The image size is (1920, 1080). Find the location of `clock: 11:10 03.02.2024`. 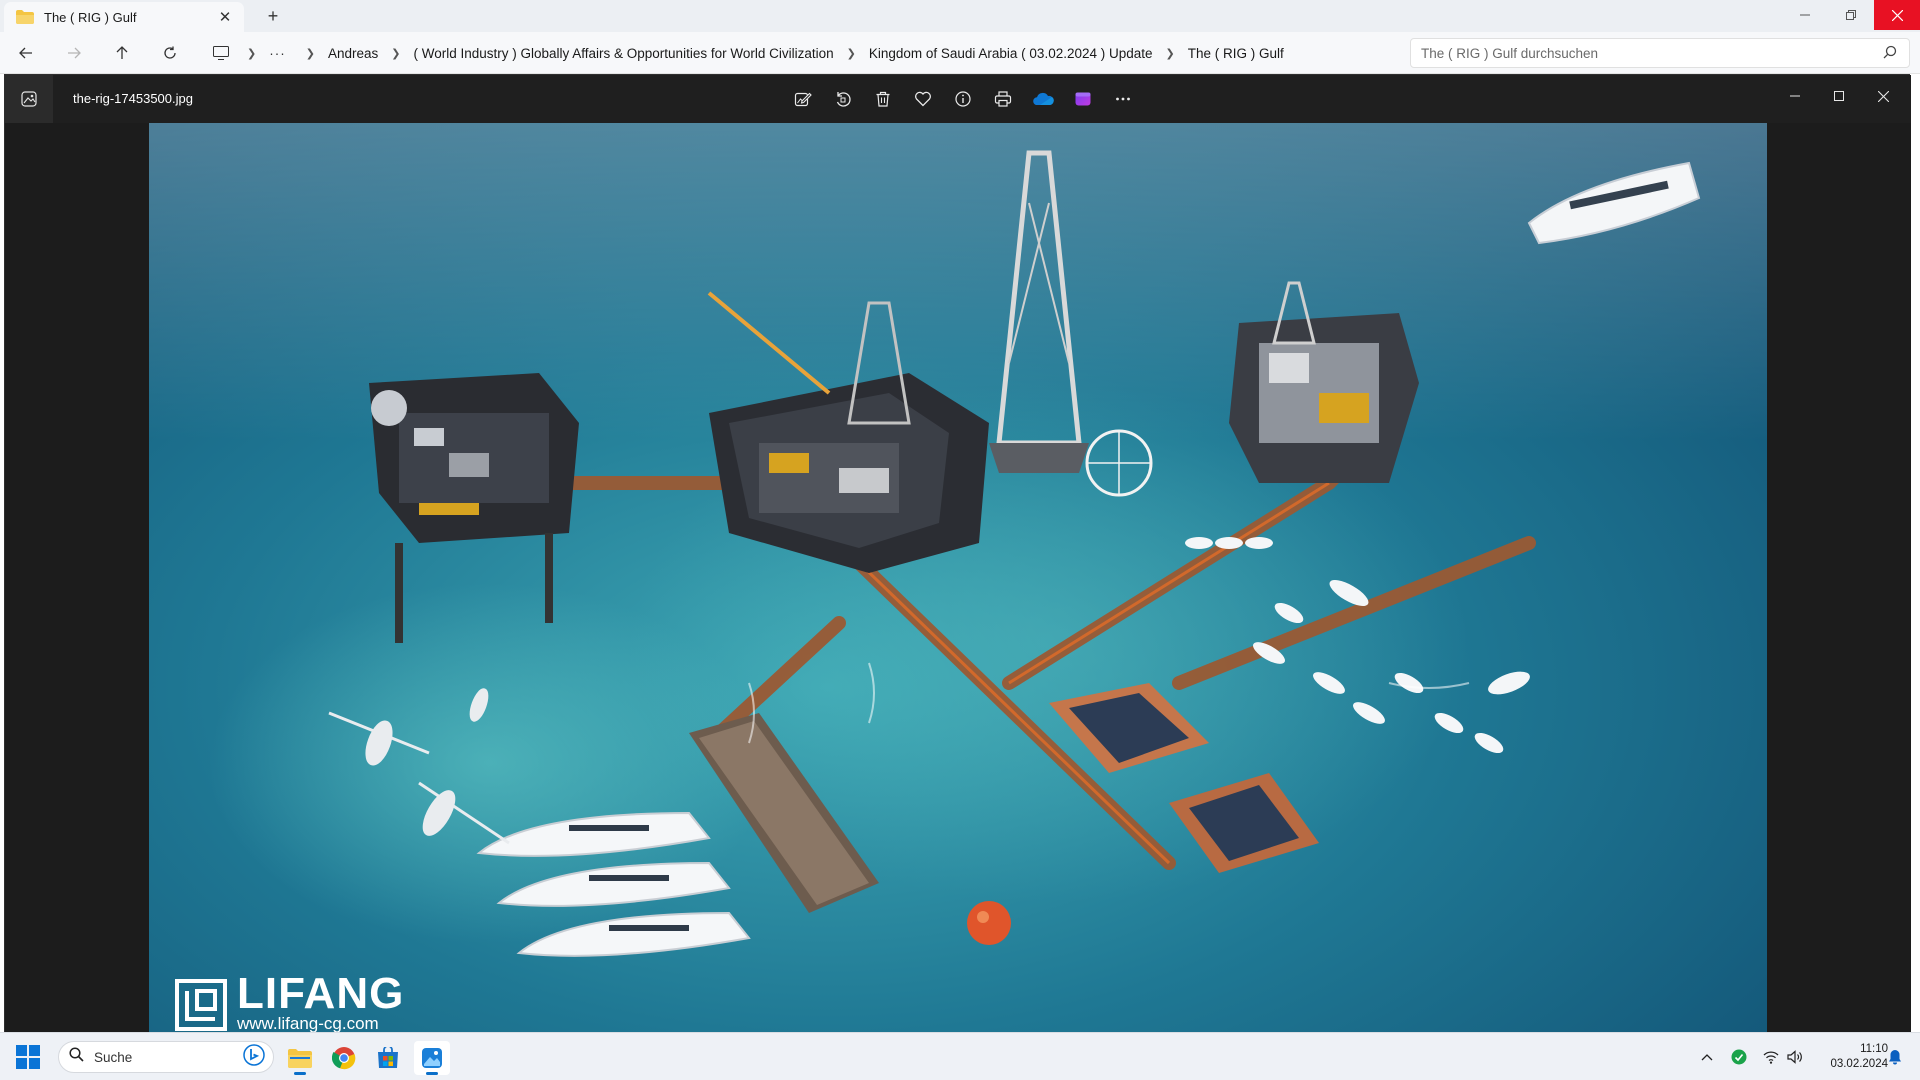

clock: 11:10 03.02.2024 is located at coordinates (1846, 1057).